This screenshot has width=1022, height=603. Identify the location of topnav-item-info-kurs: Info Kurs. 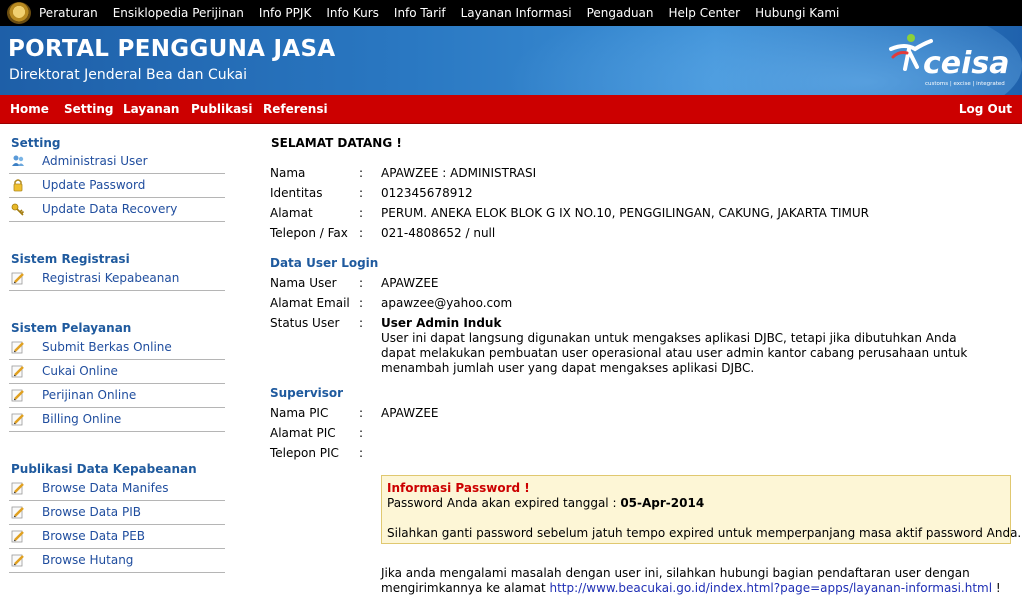
(352, 13).